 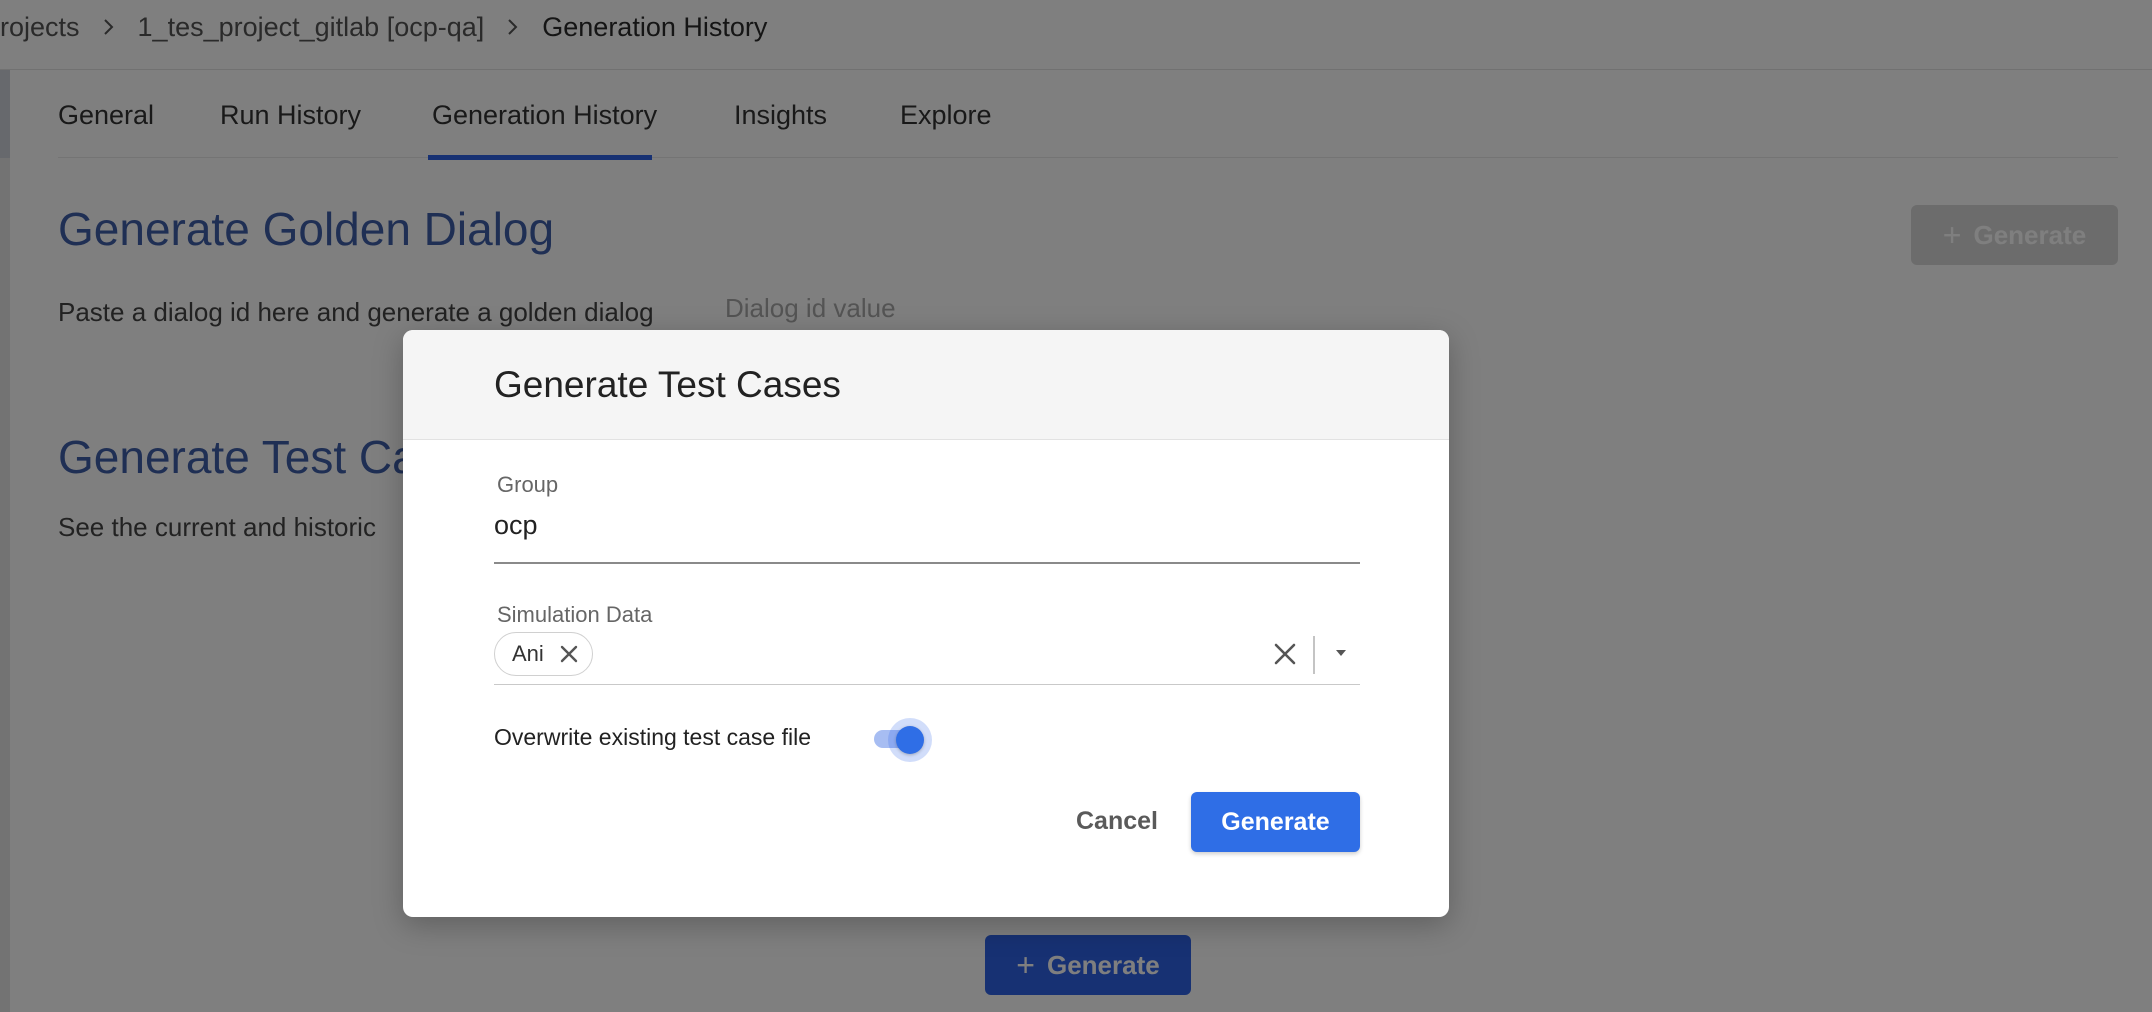 What do you see at coordinates (575, 614) in the screenshot?
I see `simulation-data-label: Simulation Data` at bounding box center [575, 614].